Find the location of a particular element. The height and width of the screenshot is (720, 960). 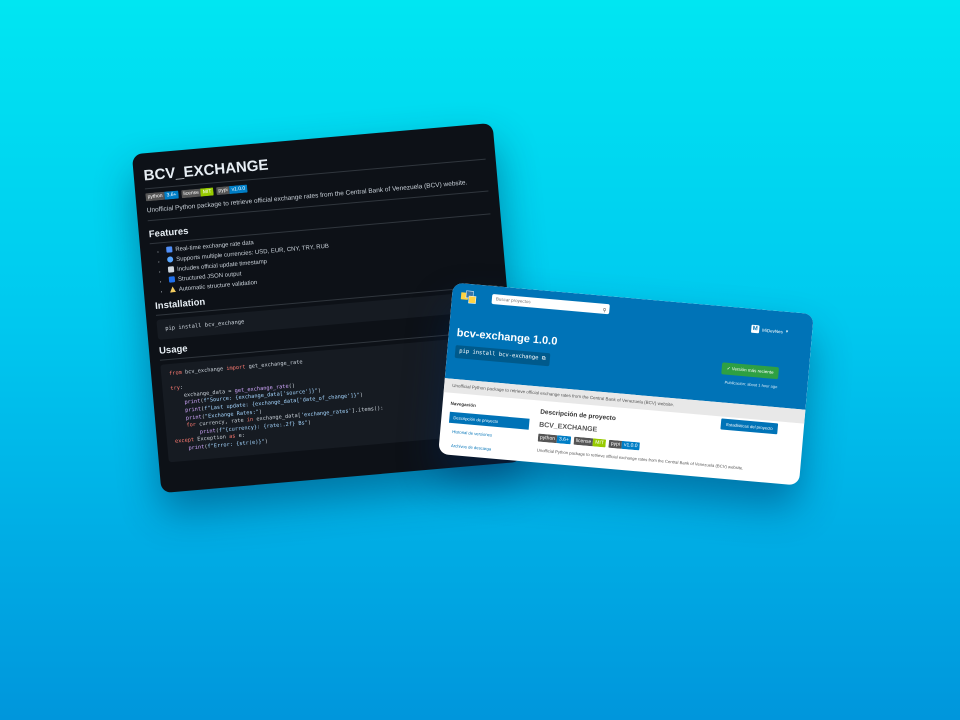

user-menu: M MiDevNes ▾ is located at coordinates (769, 330).